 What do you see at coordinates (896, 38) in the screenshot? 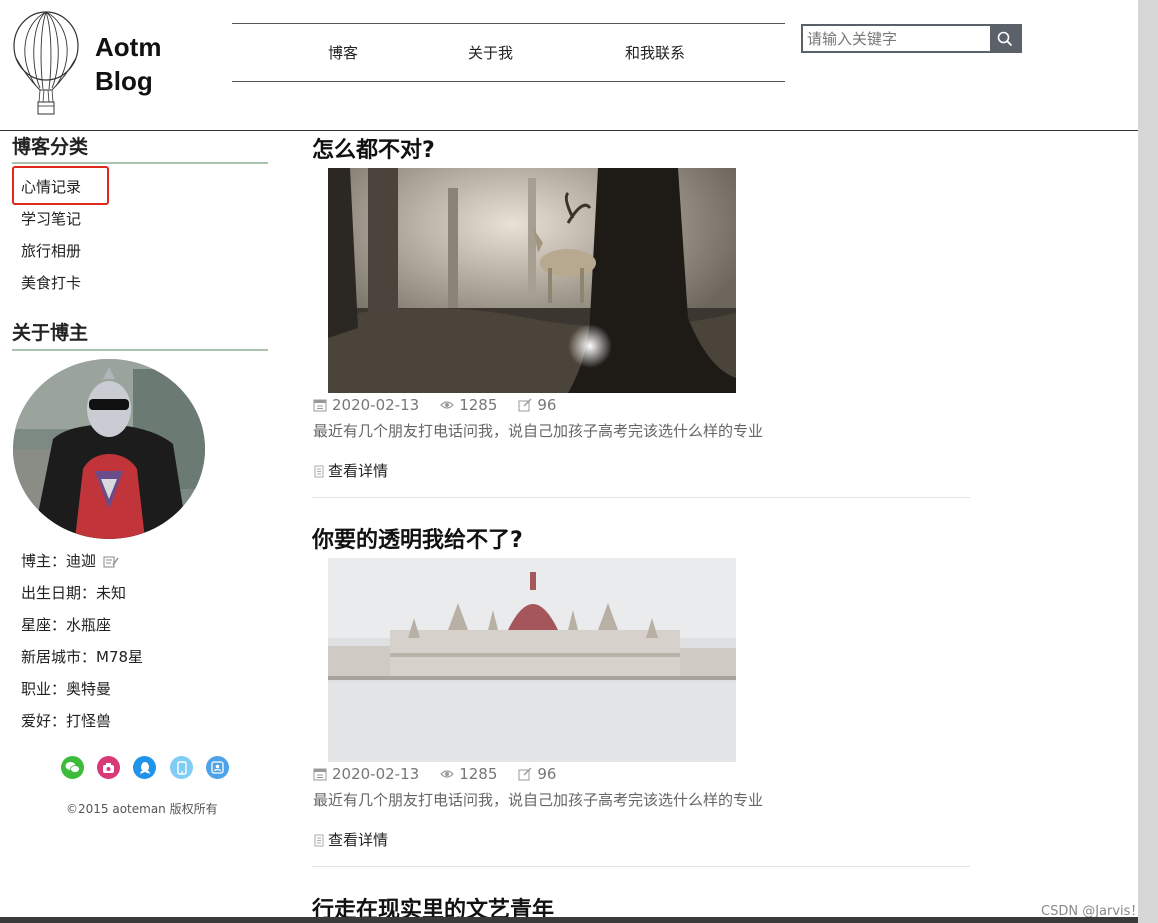
I see `search-input` at bounding box center [896, 38].